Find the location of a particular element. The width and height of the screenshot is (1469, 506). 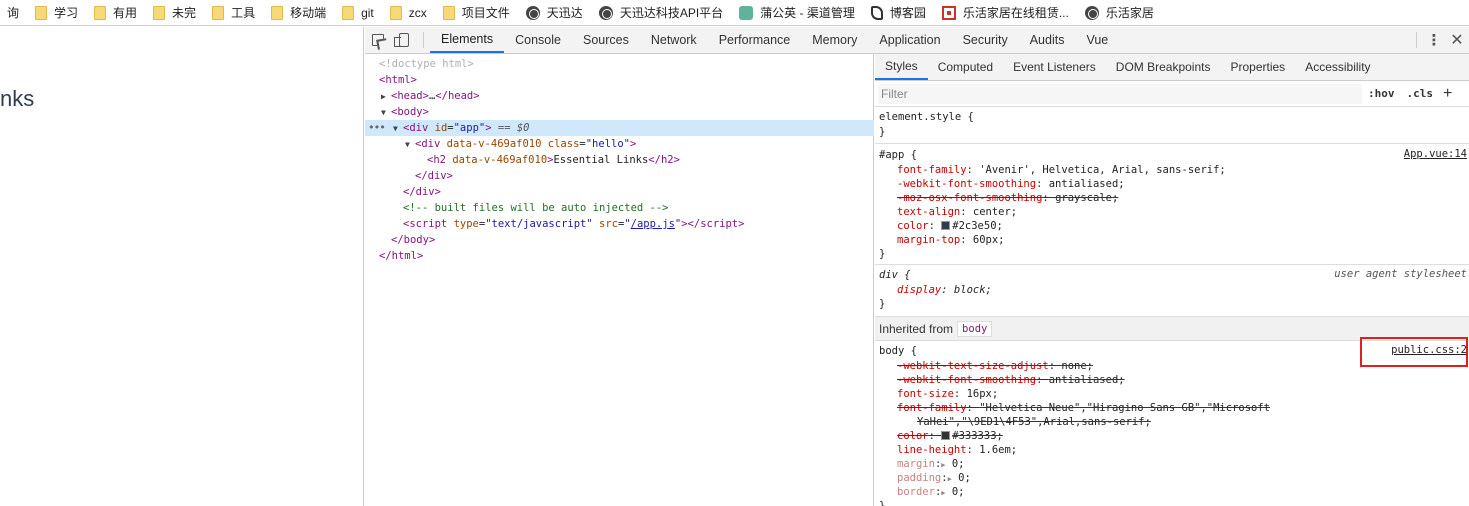

bookmark-item: 蒲公英 - 渠道管理 is located at coordinates (798, 12).